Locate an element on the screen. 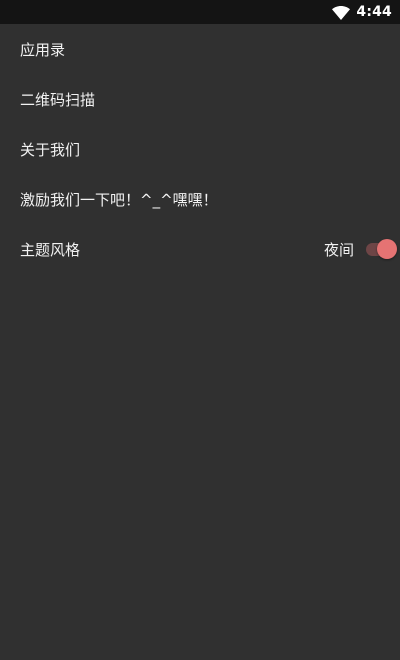 This screenshot has width=400, height=660. menu-item-about-us: 关于我们 is located at coordinates (200, 149).